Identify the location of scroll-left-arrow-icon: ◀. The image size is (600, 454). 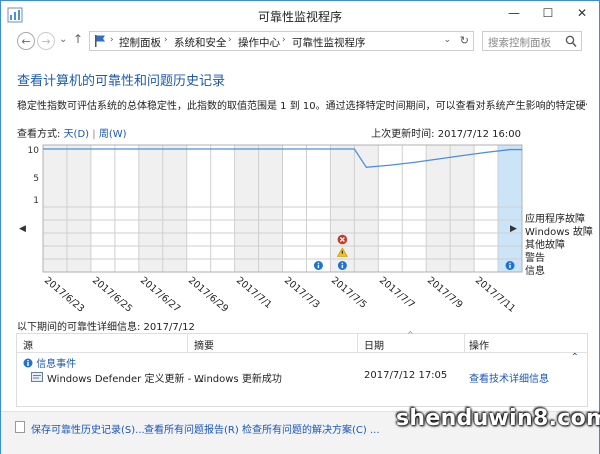
(22, 229).